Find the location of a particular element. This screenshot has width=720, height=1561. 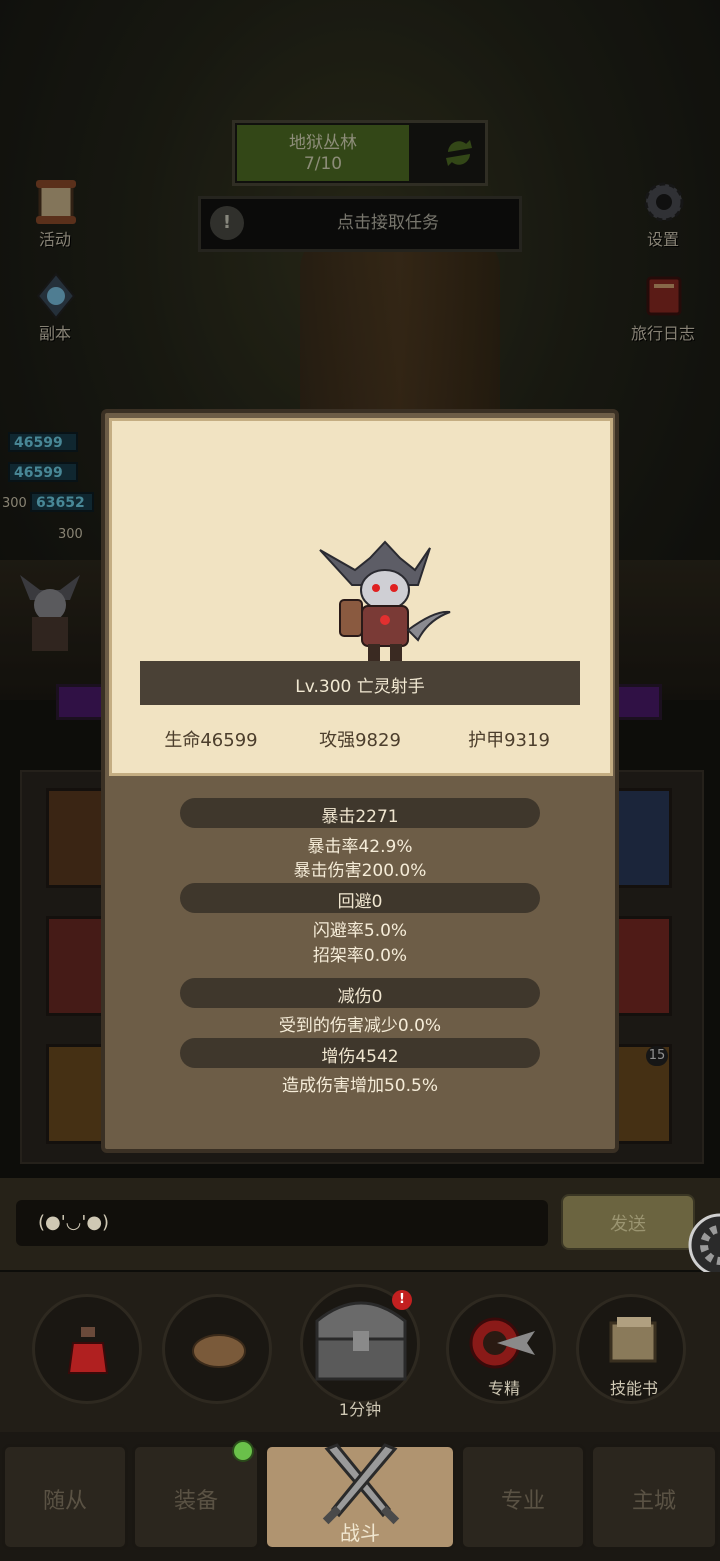

potion-icon is located at coordinates (88, 1350).